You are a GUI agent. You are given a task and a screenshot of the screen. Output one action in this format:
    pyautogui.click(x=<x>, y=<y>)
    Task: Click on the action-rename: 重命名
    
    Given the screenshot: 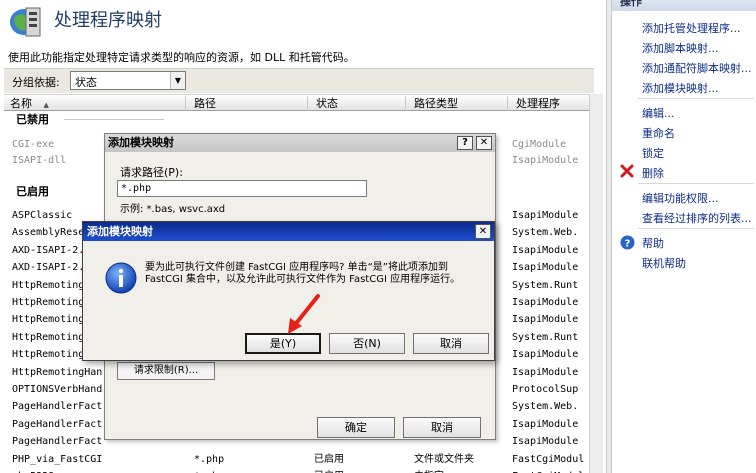 What is the action you would take?
    pyautogui.click(x=658, y=133)
    